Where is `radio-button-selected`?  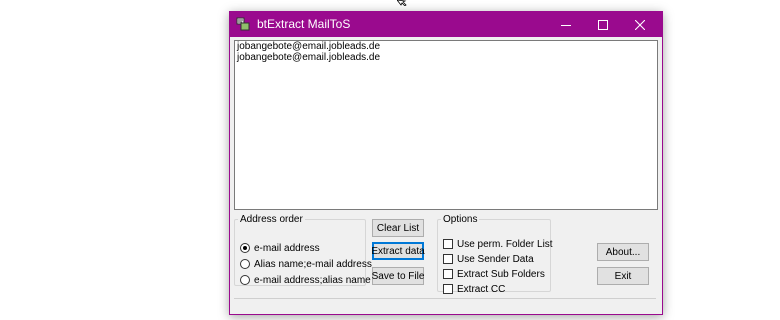
radio-button-selected is located at coordinates (245, 248).